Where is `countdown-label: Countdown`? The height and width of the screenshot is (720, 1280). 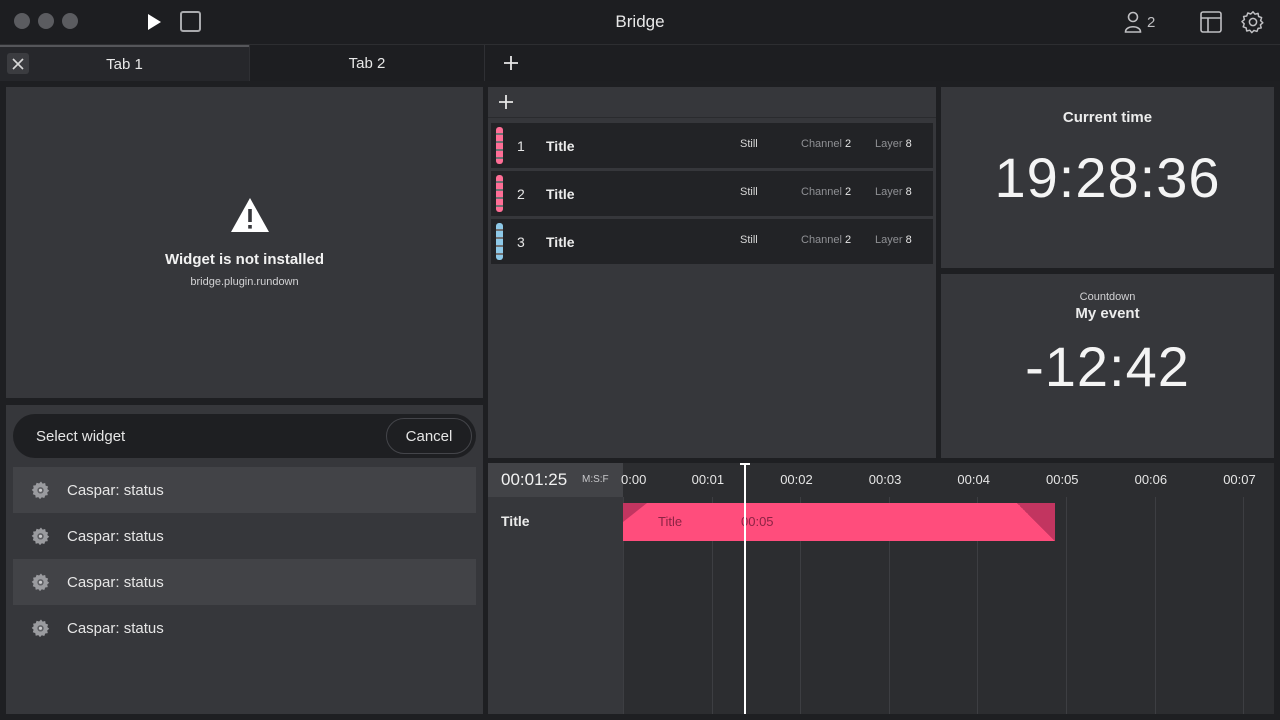 countdown-label: Countdown is located at coordinates (1107, 297).